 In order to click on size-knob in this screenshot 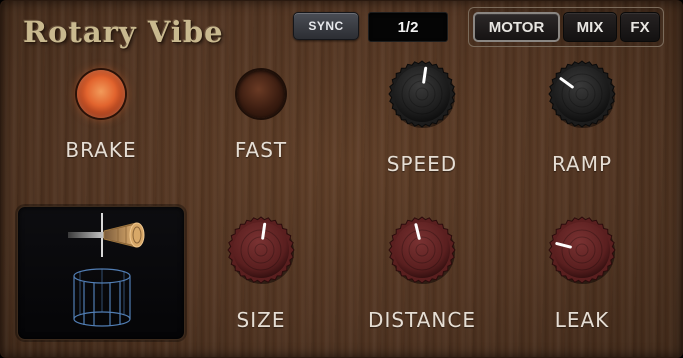, I will do `click(261, 250)`.